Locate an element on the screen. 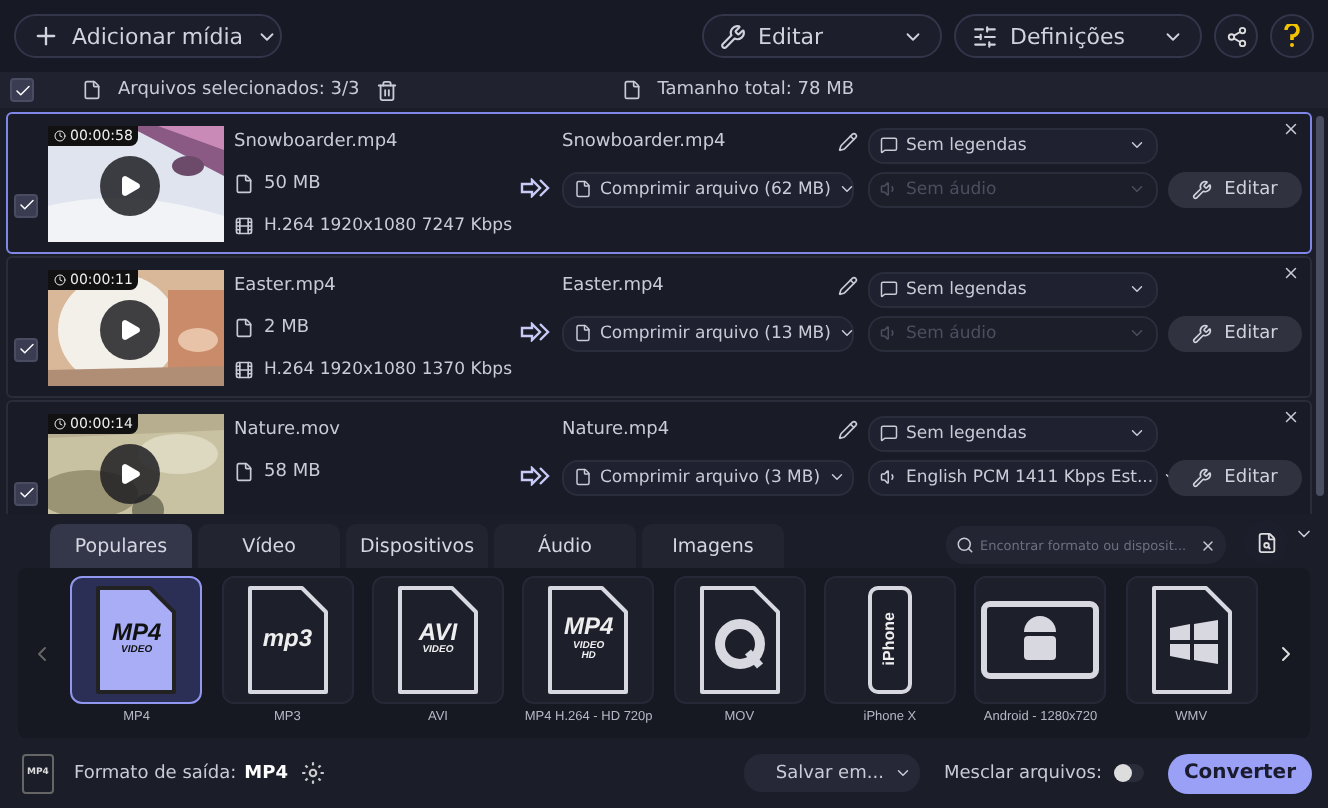 This screenshot has width=1328, height=808. output-format-label: Formato de saída: is located at coordinates (155, 773).